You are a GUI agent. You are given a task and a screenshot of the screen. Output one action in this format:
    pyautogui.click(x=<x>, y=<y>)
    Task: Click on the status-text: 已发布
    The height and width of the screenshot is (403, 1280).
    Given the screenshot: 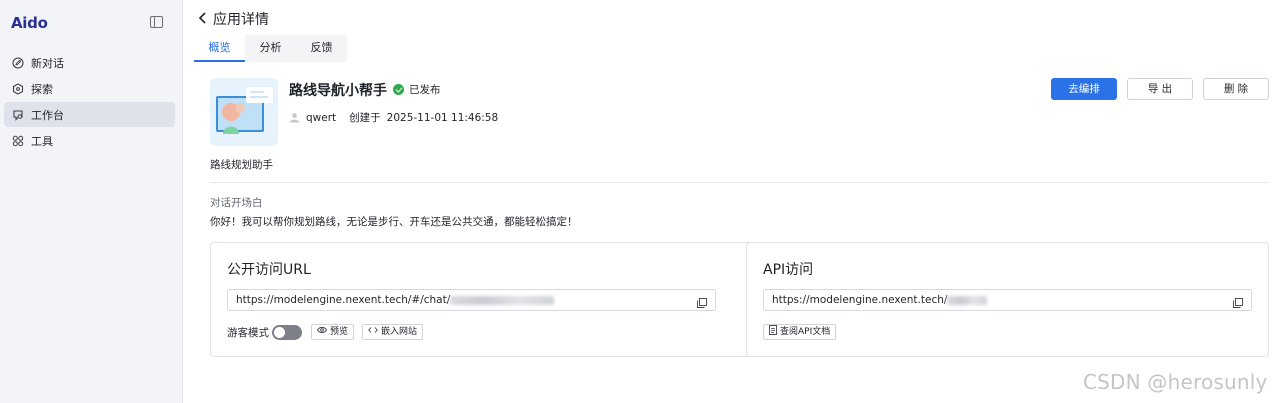 What is the action you would take?
    pyautogui.click(x=425, y=90)
    